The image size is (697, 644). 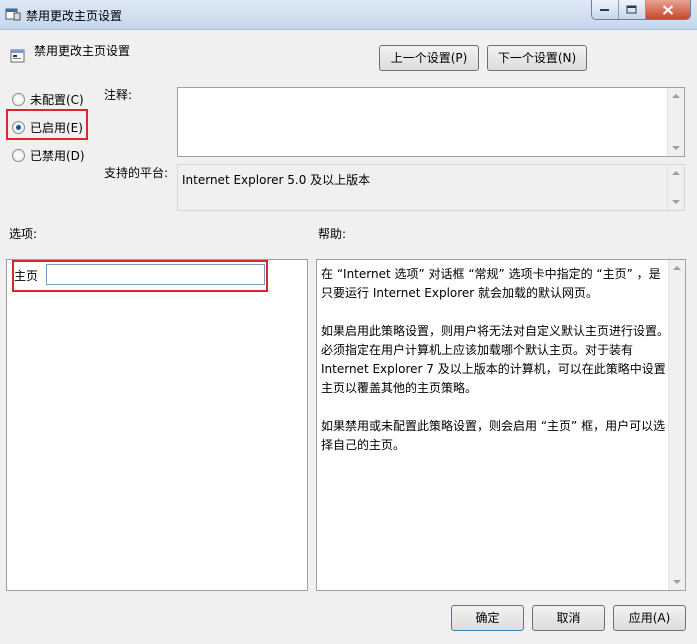 What do you see at coordinates (18, 56) in the screenshot?
I see `policy-icon` at bounding box center [18, 56].